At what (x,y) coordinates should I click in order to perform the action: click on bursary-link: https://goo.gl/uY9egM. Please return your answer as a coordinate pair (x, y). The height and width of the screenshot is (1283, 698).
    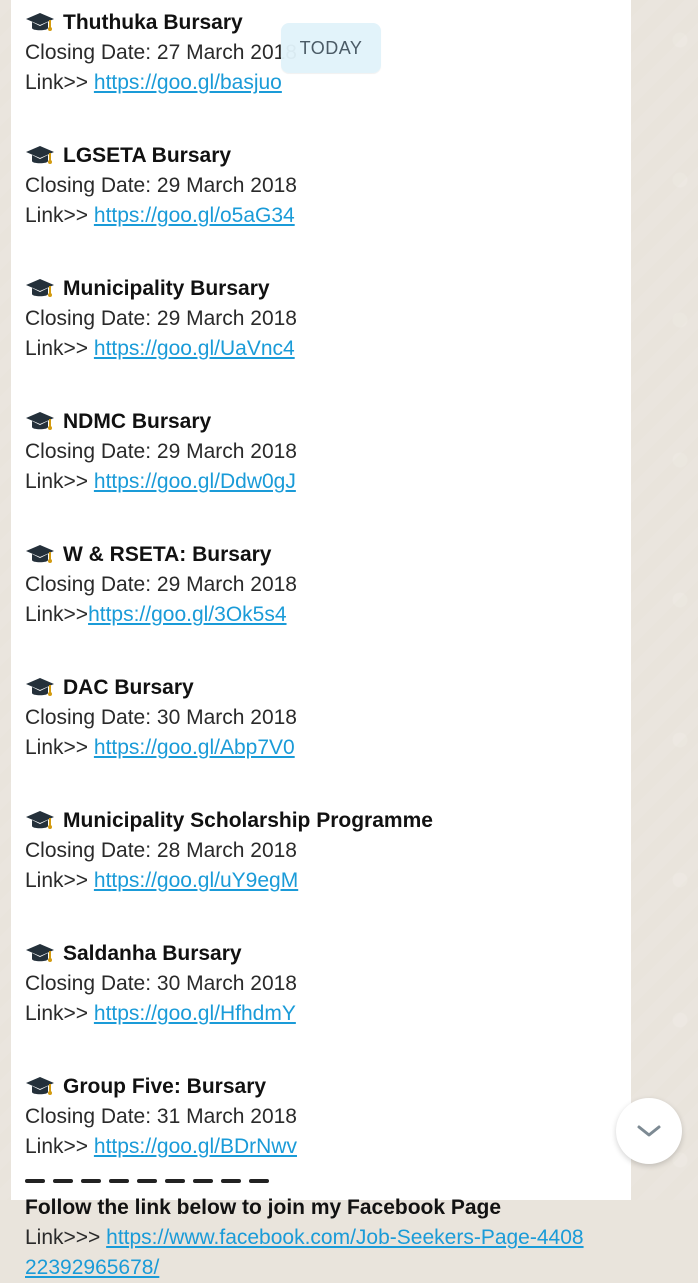
    Looking at the image, I should click on (196, 880).